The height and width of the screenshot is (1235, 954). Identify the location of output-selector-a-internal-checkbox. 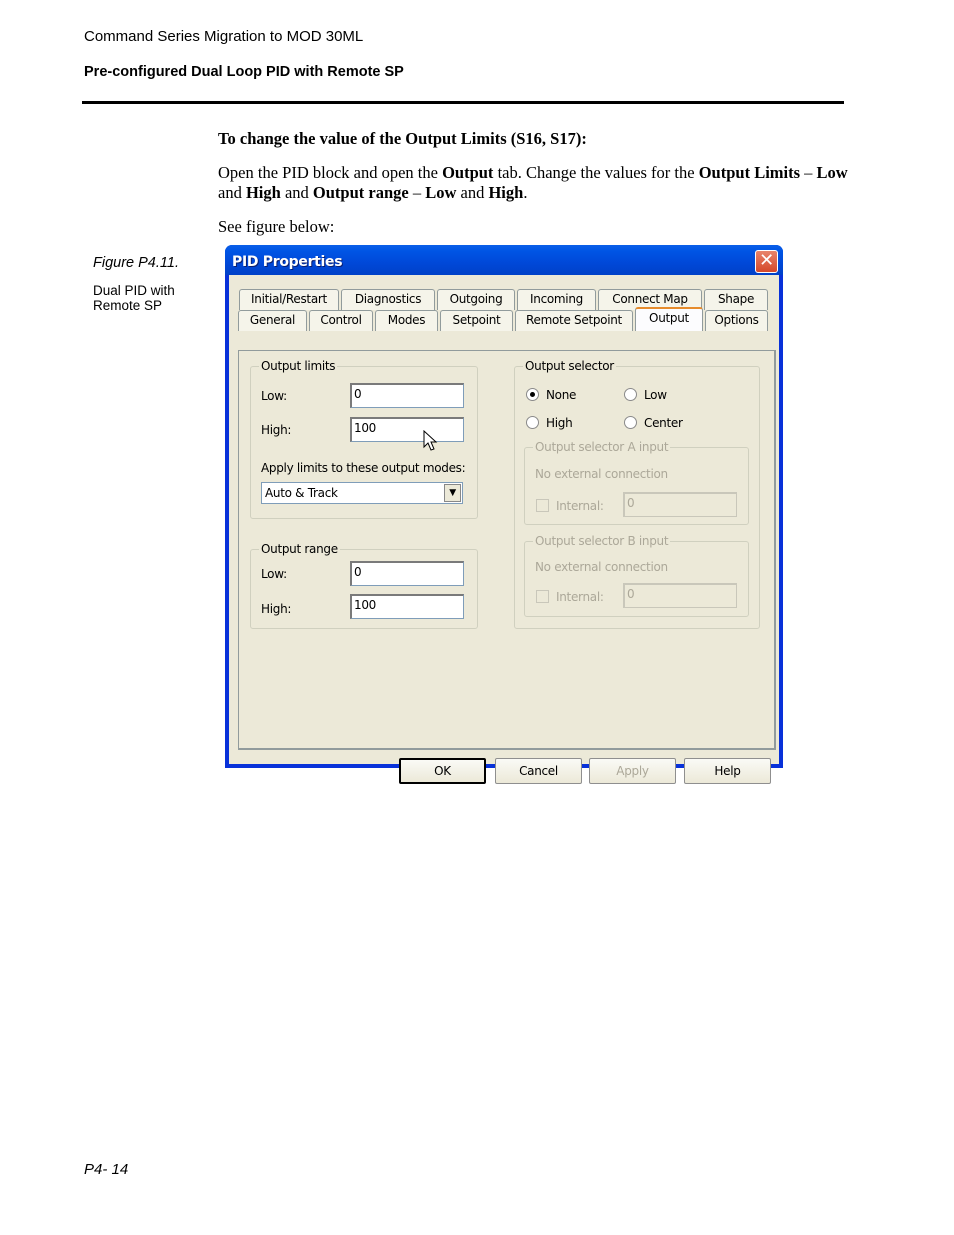
(542, 505).